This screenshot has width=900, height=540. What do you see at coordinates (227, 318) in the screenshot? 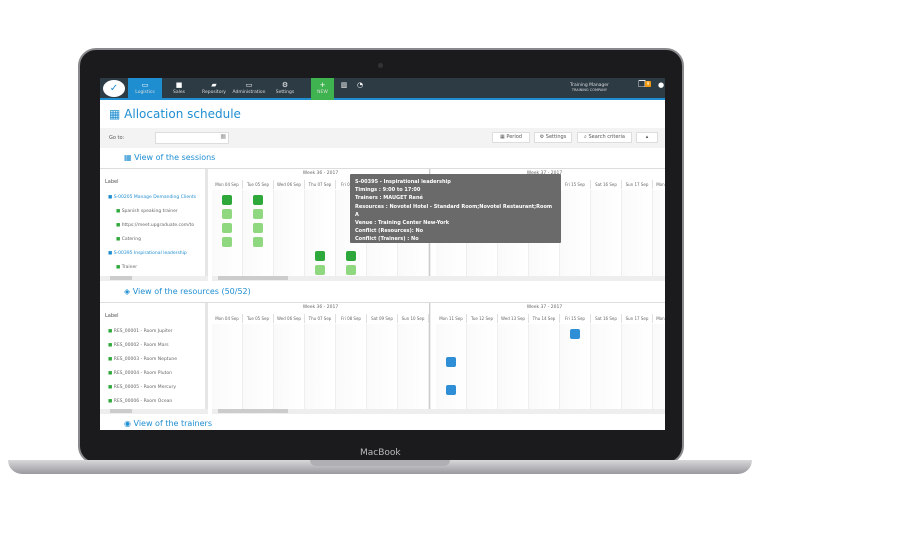
I see `day-header: Mon 04 Sep` at bounding box center [227, 318].